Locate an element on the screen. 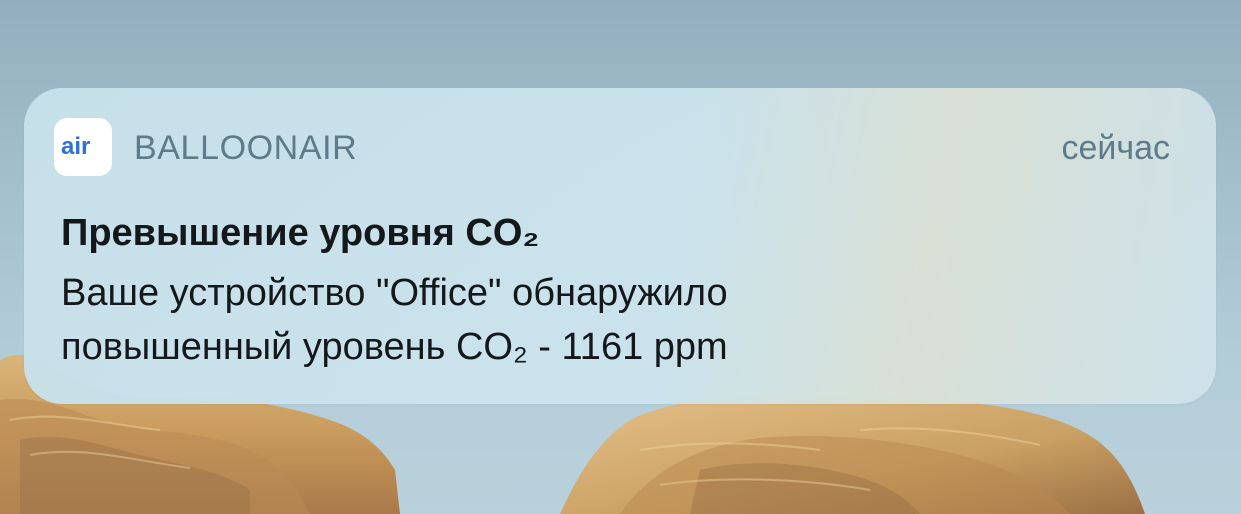 This screenshot has width=1241, height=514. svg-text: air is located at coordinates (75, 147).